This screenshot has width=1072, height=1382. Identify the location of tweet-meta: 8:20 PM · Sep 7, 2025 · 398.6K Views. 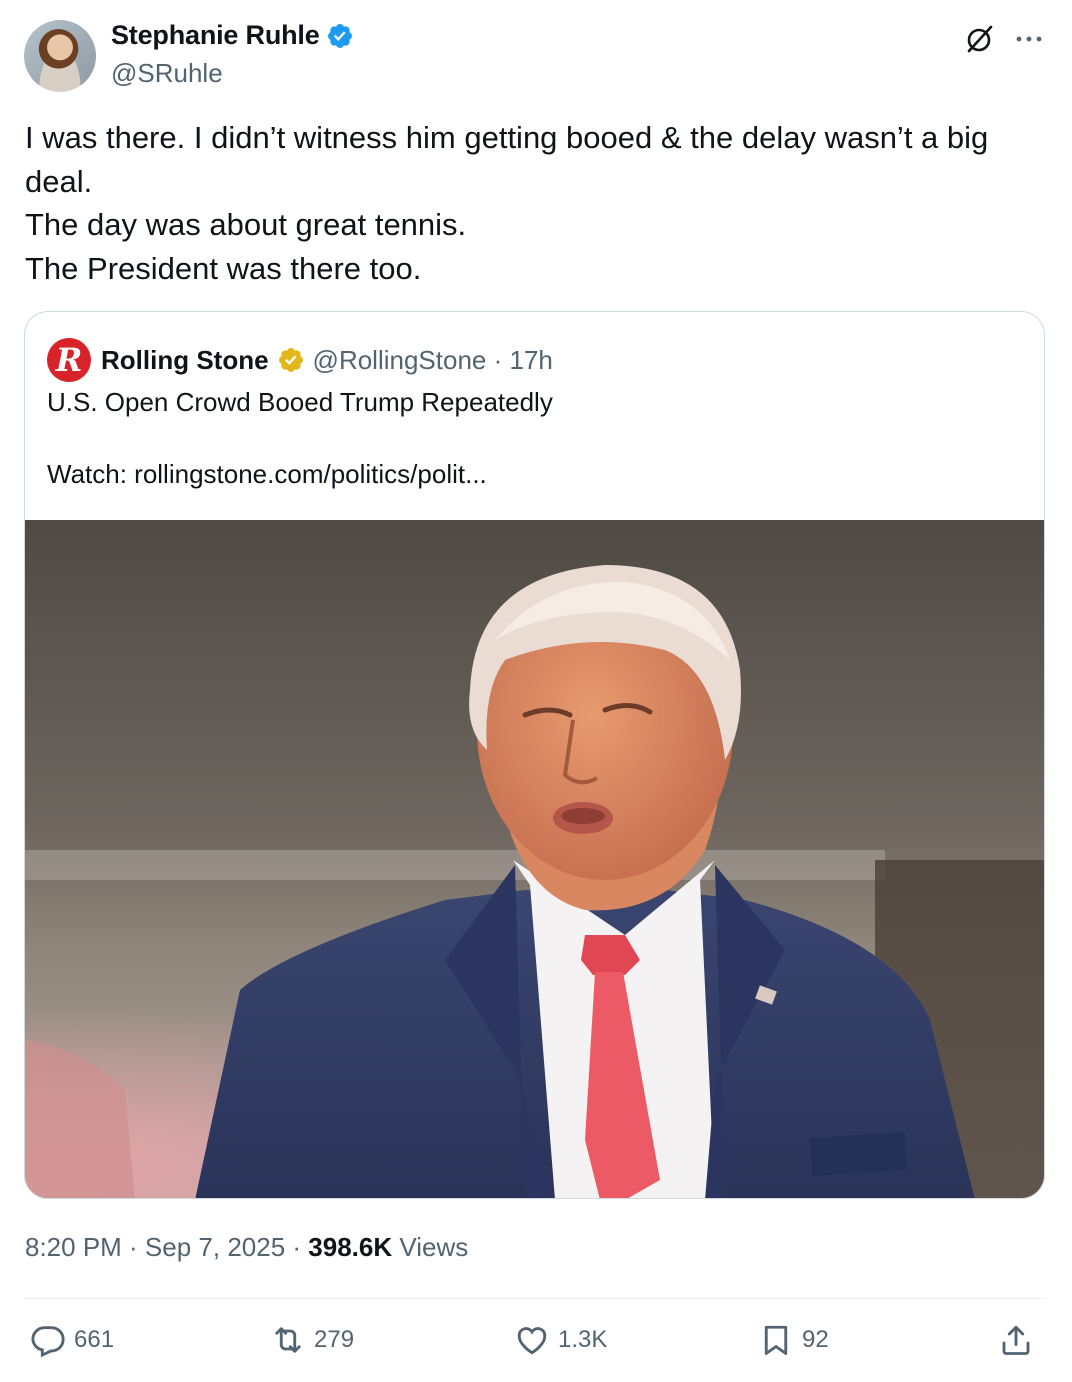
(246, 1247).